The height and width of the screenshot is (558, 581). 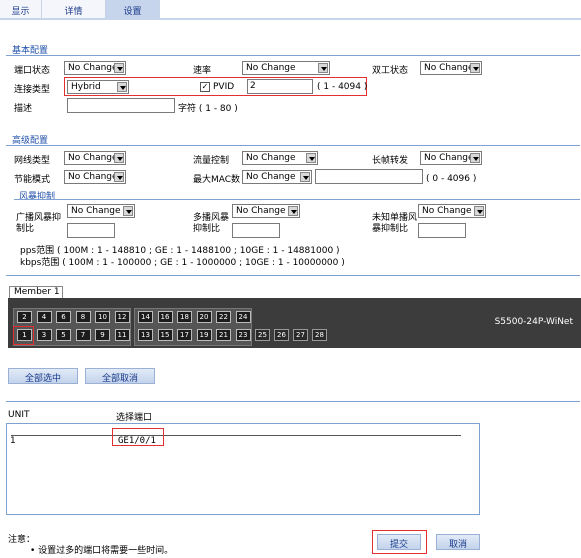 I want to click on port-17: 17, so click(x=184, y=335).